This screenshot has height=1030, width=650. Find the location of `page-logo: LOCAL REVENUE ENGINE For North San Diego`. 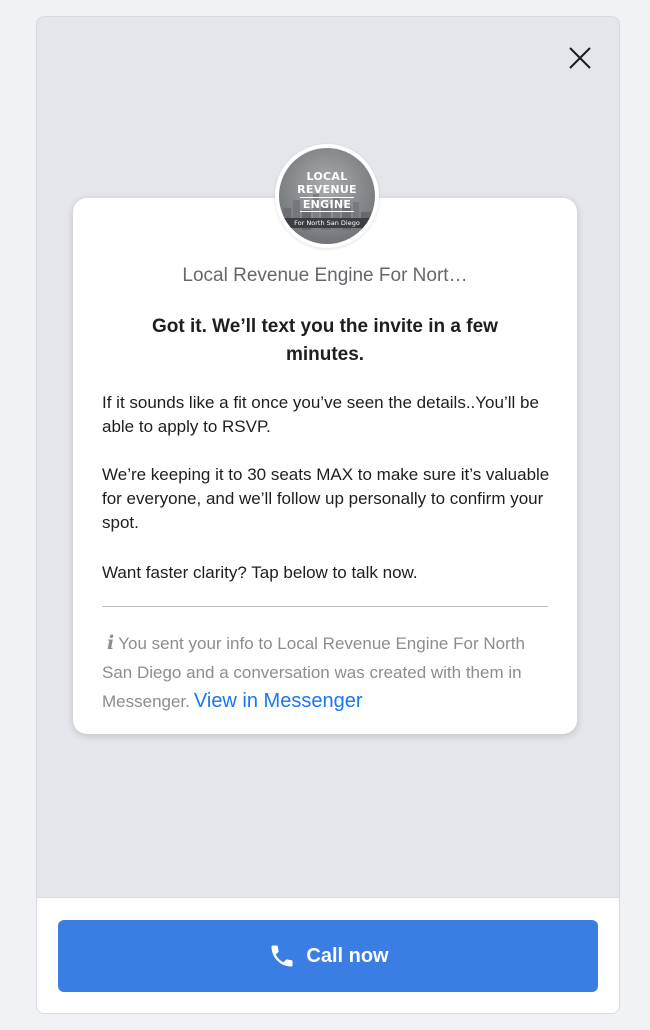

page-logo: LOCAL REVENUE ENGINE For North San Diego is located at coordinates (327, 196).